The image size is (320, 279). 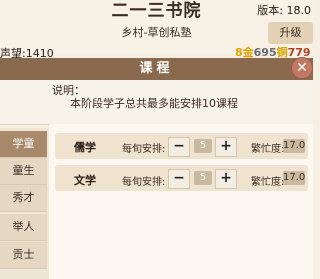 What do you see at coordinates (154, 103) in the screenshot?
I see `description-text: 本阶段学子总共最多能安排10课程` at bounding box center [154, 103].